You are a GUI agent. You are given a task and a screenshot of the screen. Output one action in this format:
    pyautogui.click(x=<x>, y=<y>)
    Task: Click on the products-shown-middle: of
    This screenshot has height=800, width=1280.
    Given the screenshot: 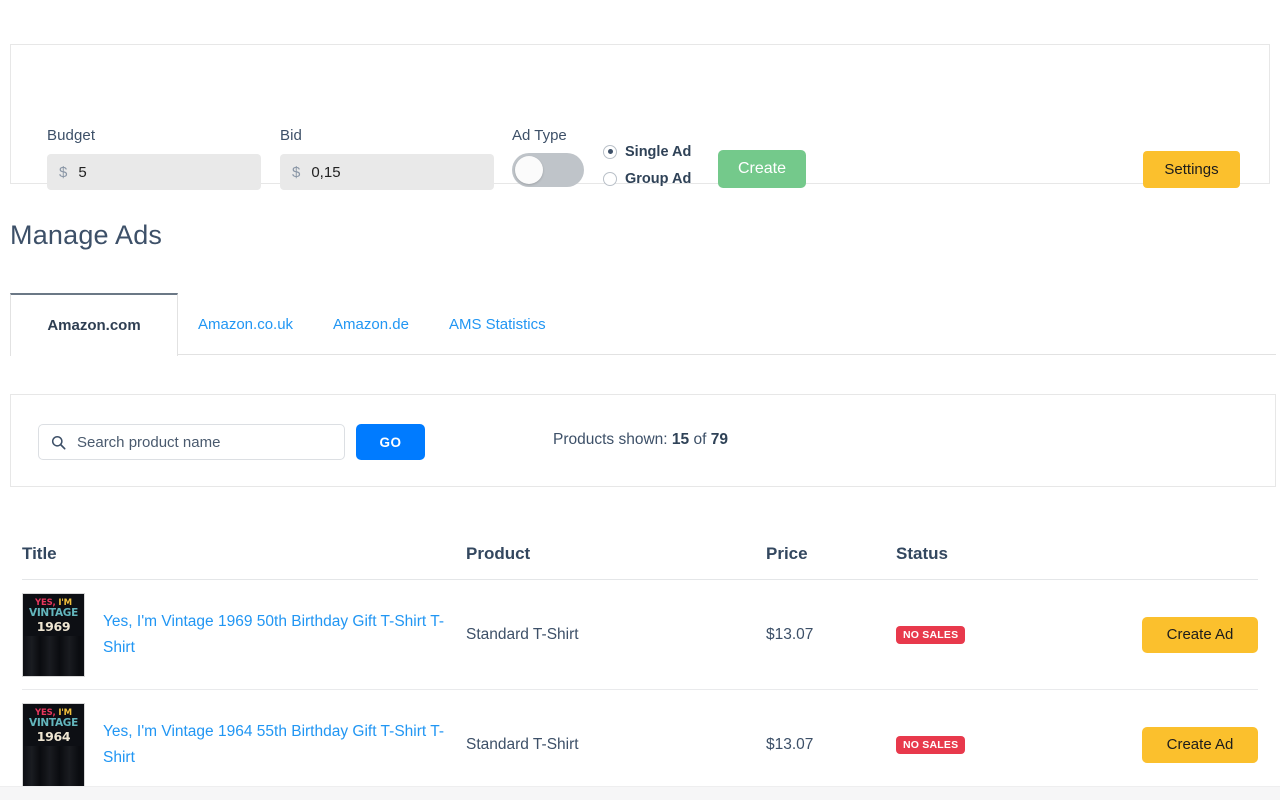 What is the action you would take?
    pyautogui.click(x=700, y=439)
    